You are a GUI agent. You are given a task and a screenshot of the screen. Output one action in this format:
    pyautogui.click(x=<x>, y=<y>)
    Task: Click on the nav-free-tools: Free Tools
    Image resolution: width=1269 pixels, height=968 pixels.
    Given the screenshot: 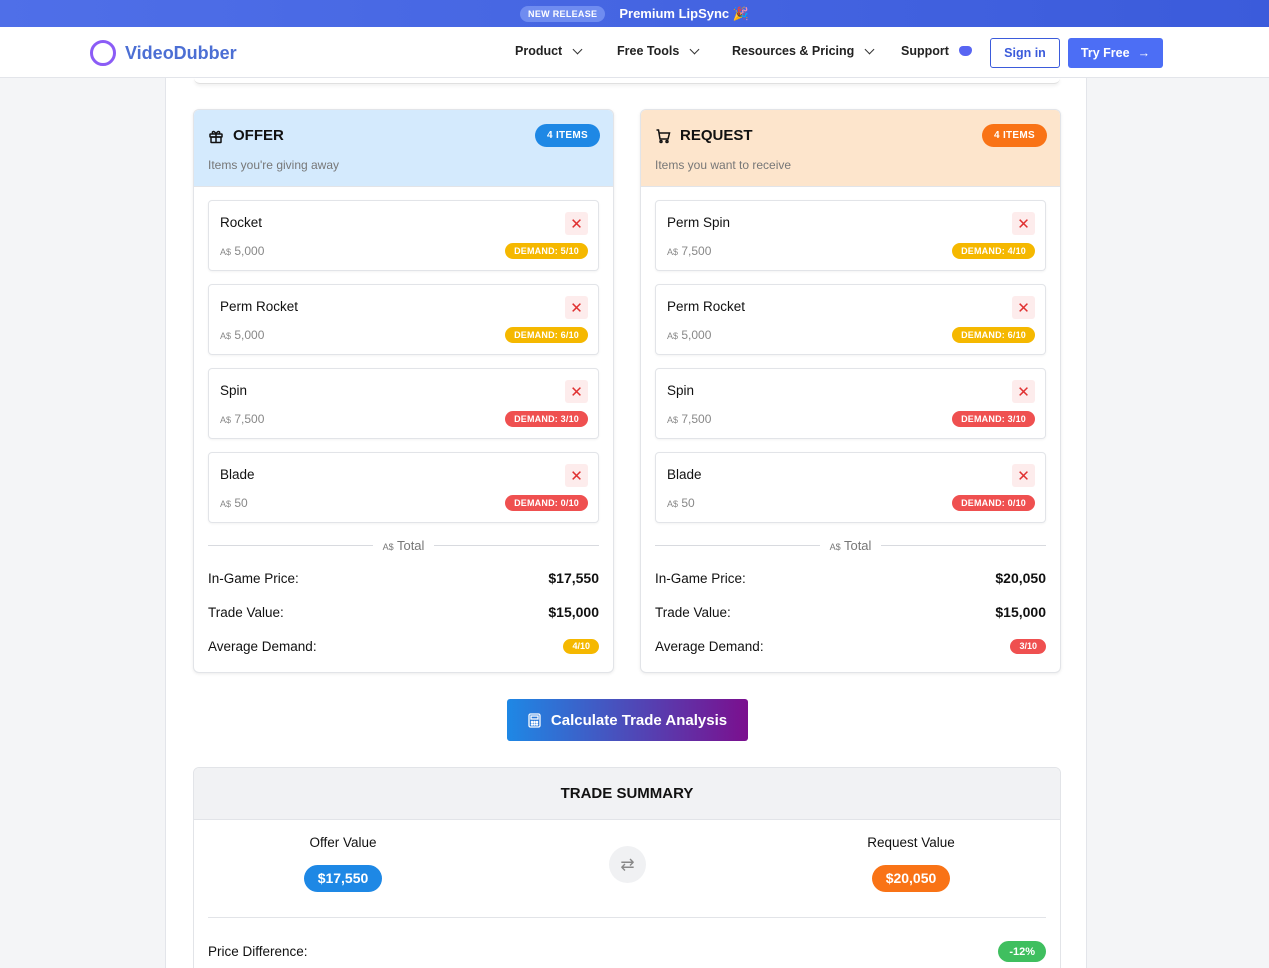 What is the action you would take?
    pyautogui.click(x=658, y=51)
    